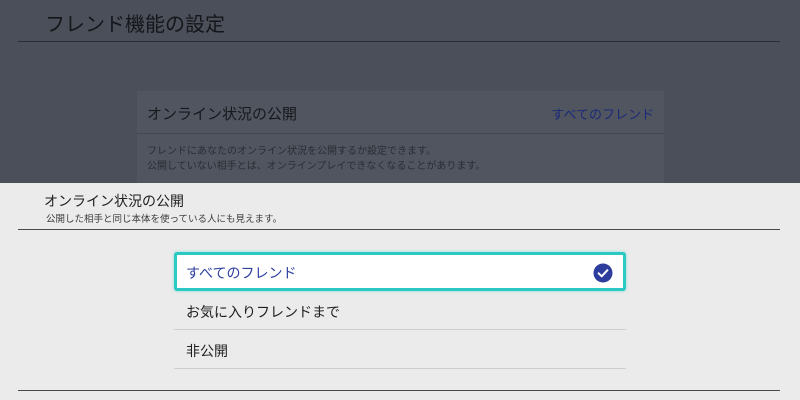 The height and width of the screenshot is (400, 800). Describe the element at coordinates (399, 229) in the screenshot. I see `sheet-header-divider` at that location.